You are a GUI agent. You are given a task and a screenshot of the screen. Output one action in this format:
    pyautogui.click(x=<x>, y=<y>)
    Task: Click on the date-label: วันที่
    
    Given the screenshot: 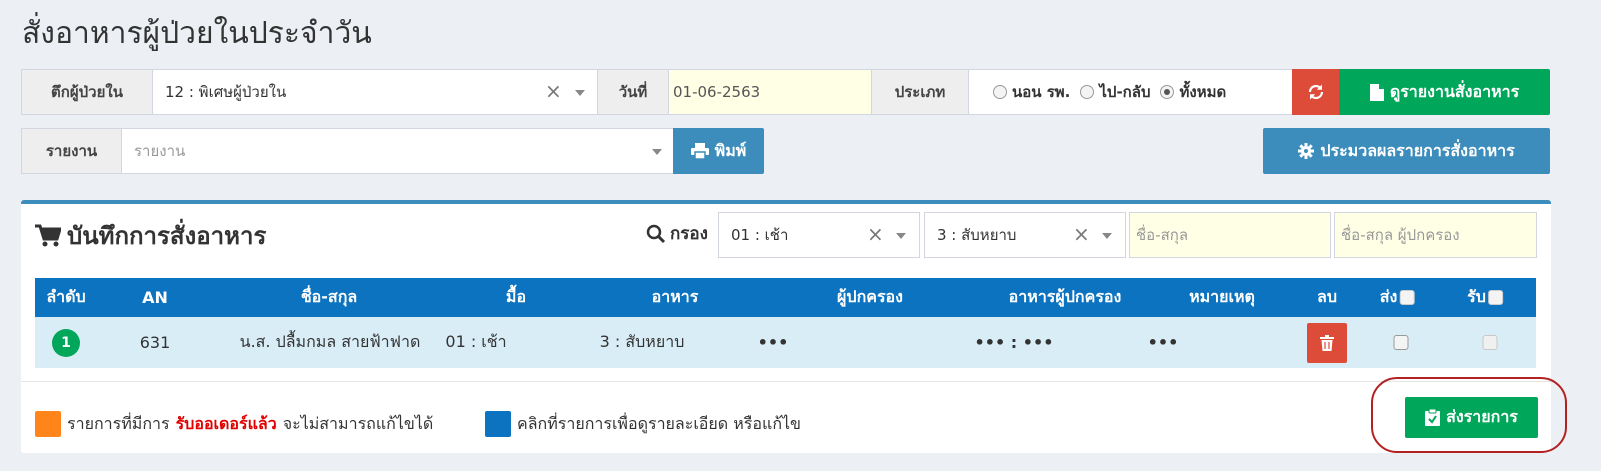 What is the action you would take?
    pyautogui.click(x=633, y=92)
    